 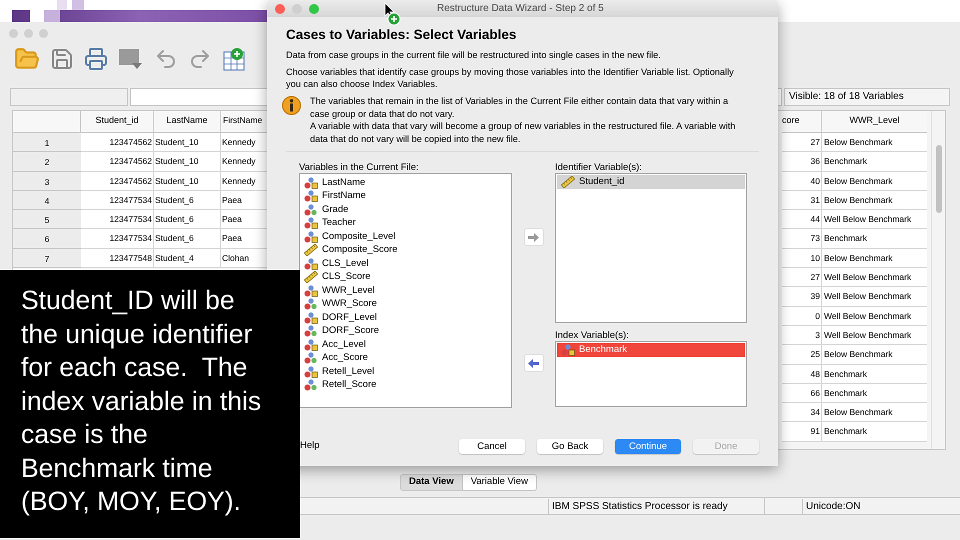 What do you see at coordinates (47, 162) in the screenshot?
I see `row-number: 2` at bounding box center [47, 162].